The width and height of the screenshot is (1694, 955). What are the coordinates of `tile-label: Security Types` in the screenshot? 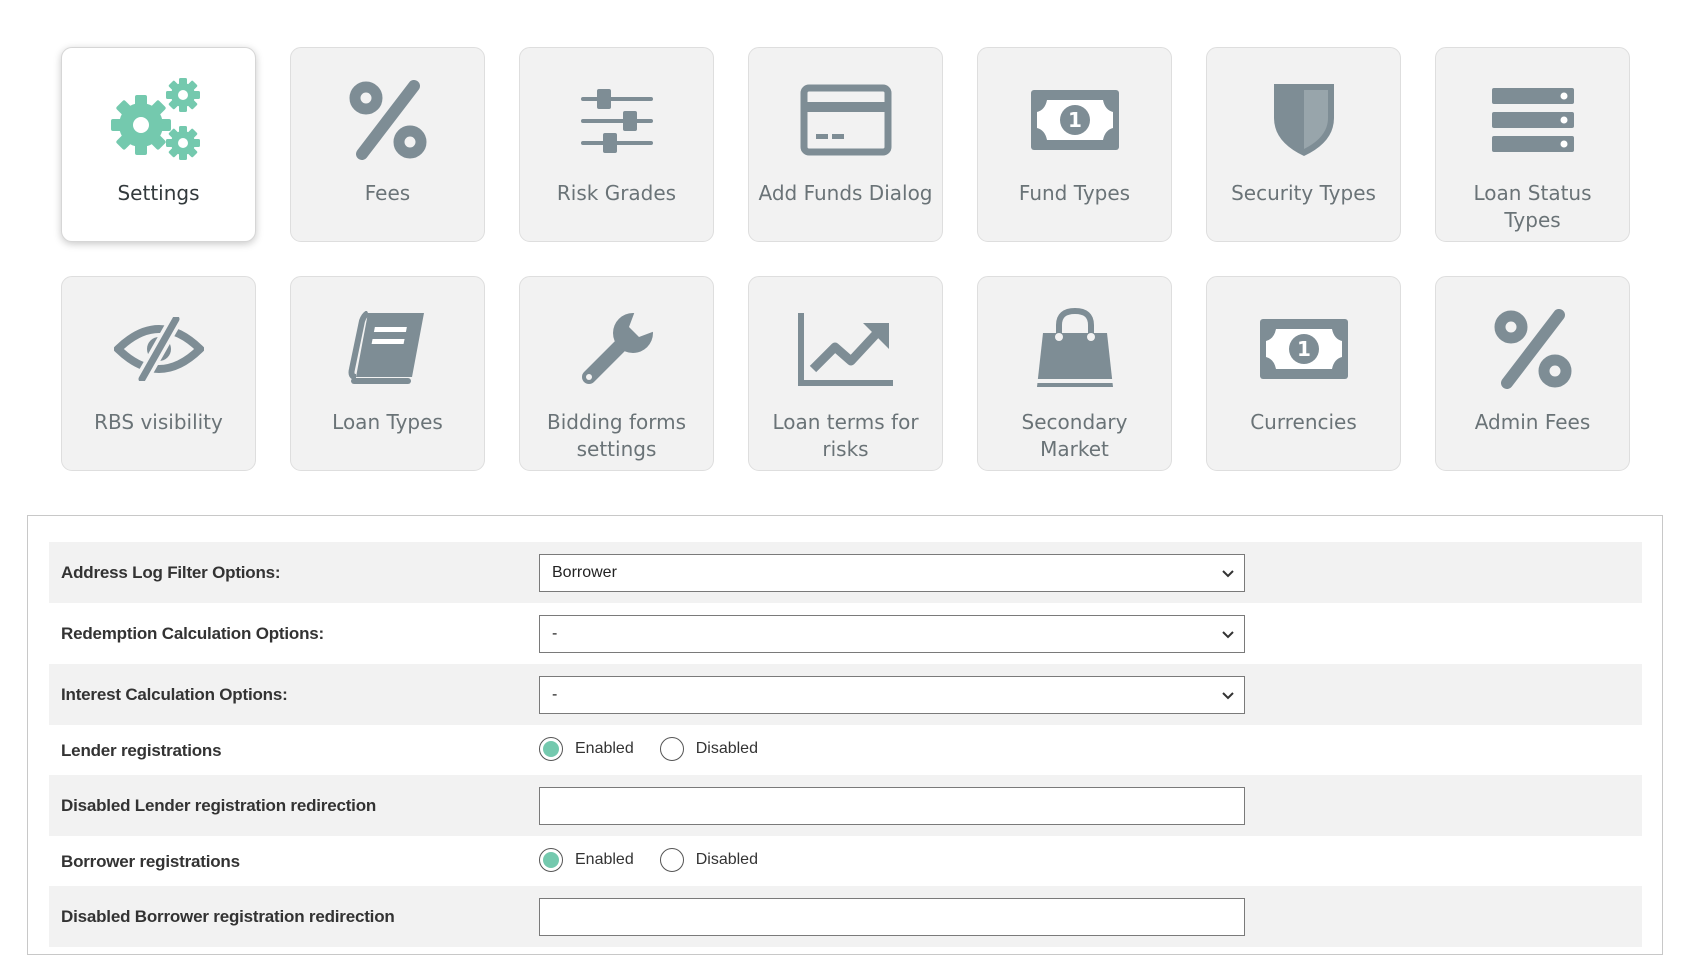 It's located at (1303, 193).